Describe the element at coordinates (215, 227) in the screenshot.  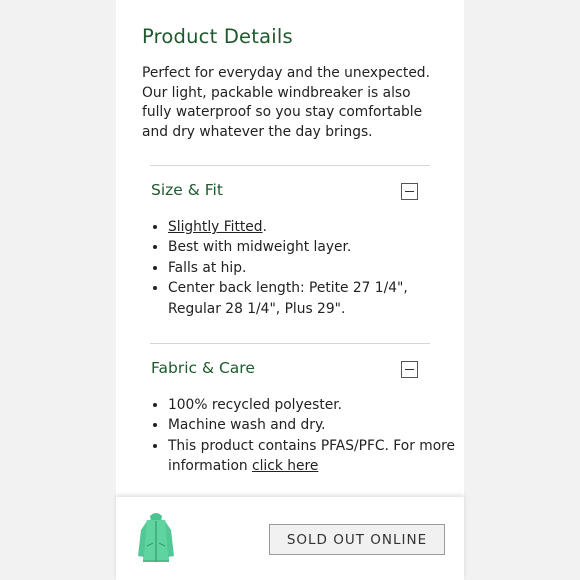
I see `slightly-fitted-link: Slightly Fitted` at that location.